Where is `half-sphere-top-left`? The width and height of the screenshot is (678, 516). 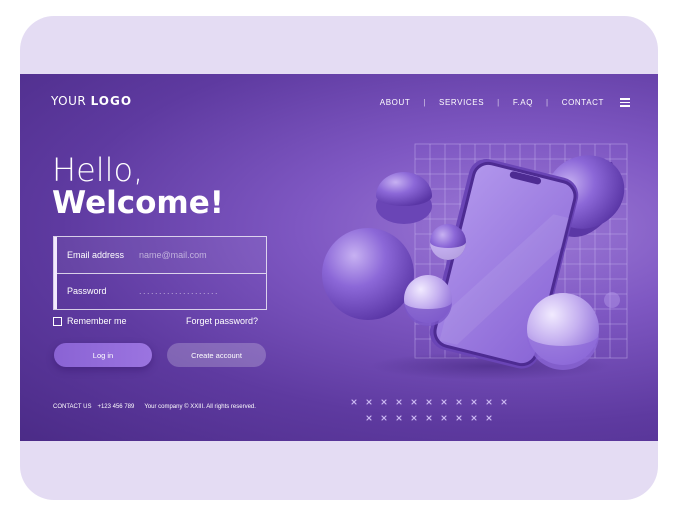 half-sphere-top-left is located at coordinates (404, 198).